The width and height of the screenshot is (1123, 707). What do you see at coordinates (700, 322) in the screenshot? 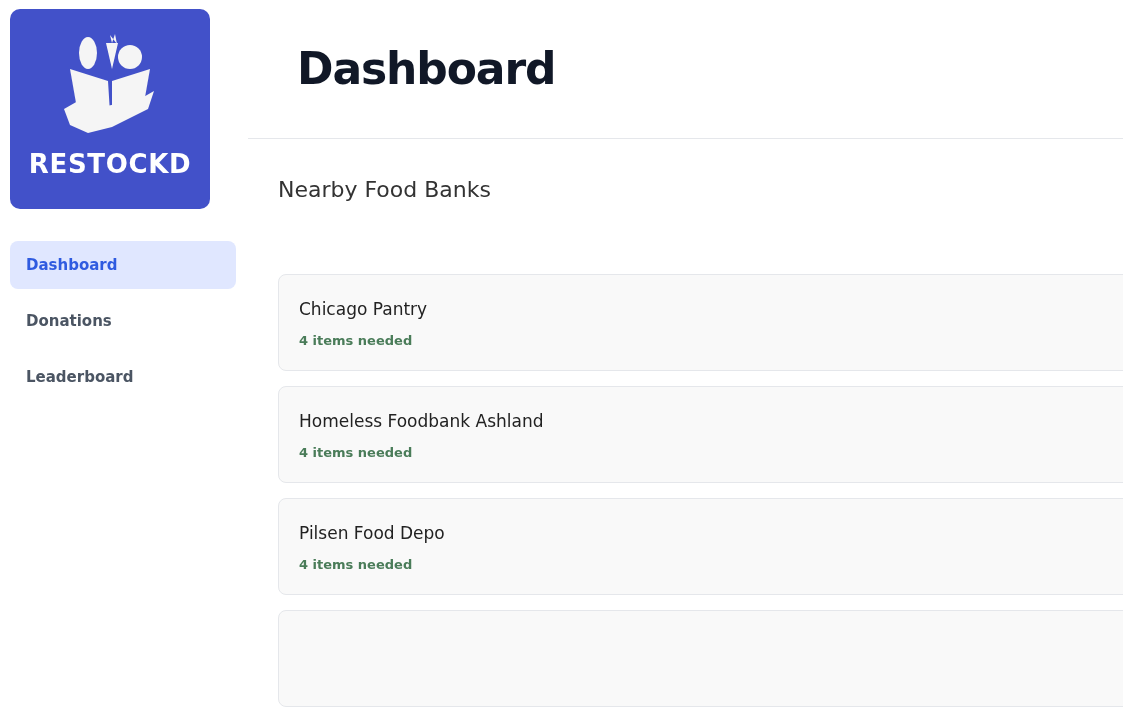
I see `food-bank-card: Chicago Pantry 4 items needed` at bounding box center [700, 322].